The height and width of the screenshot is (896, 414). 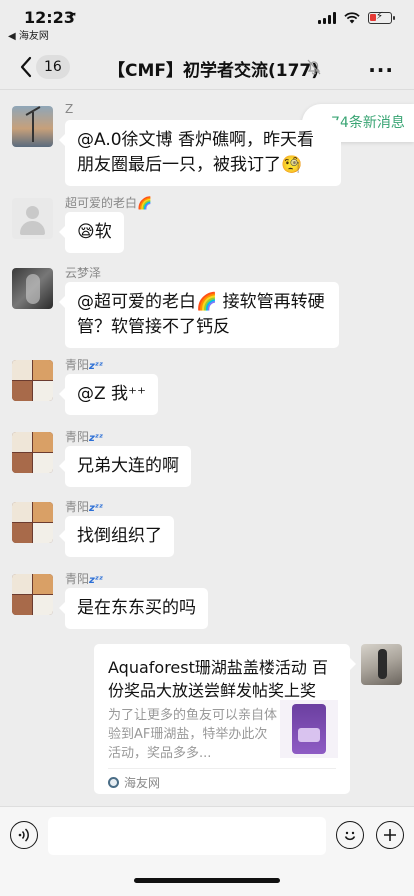 What do you see at coordinates (53, 67) in the screenshot?
I see `unread-count-badge: 16` at bounding box center [53, 67].